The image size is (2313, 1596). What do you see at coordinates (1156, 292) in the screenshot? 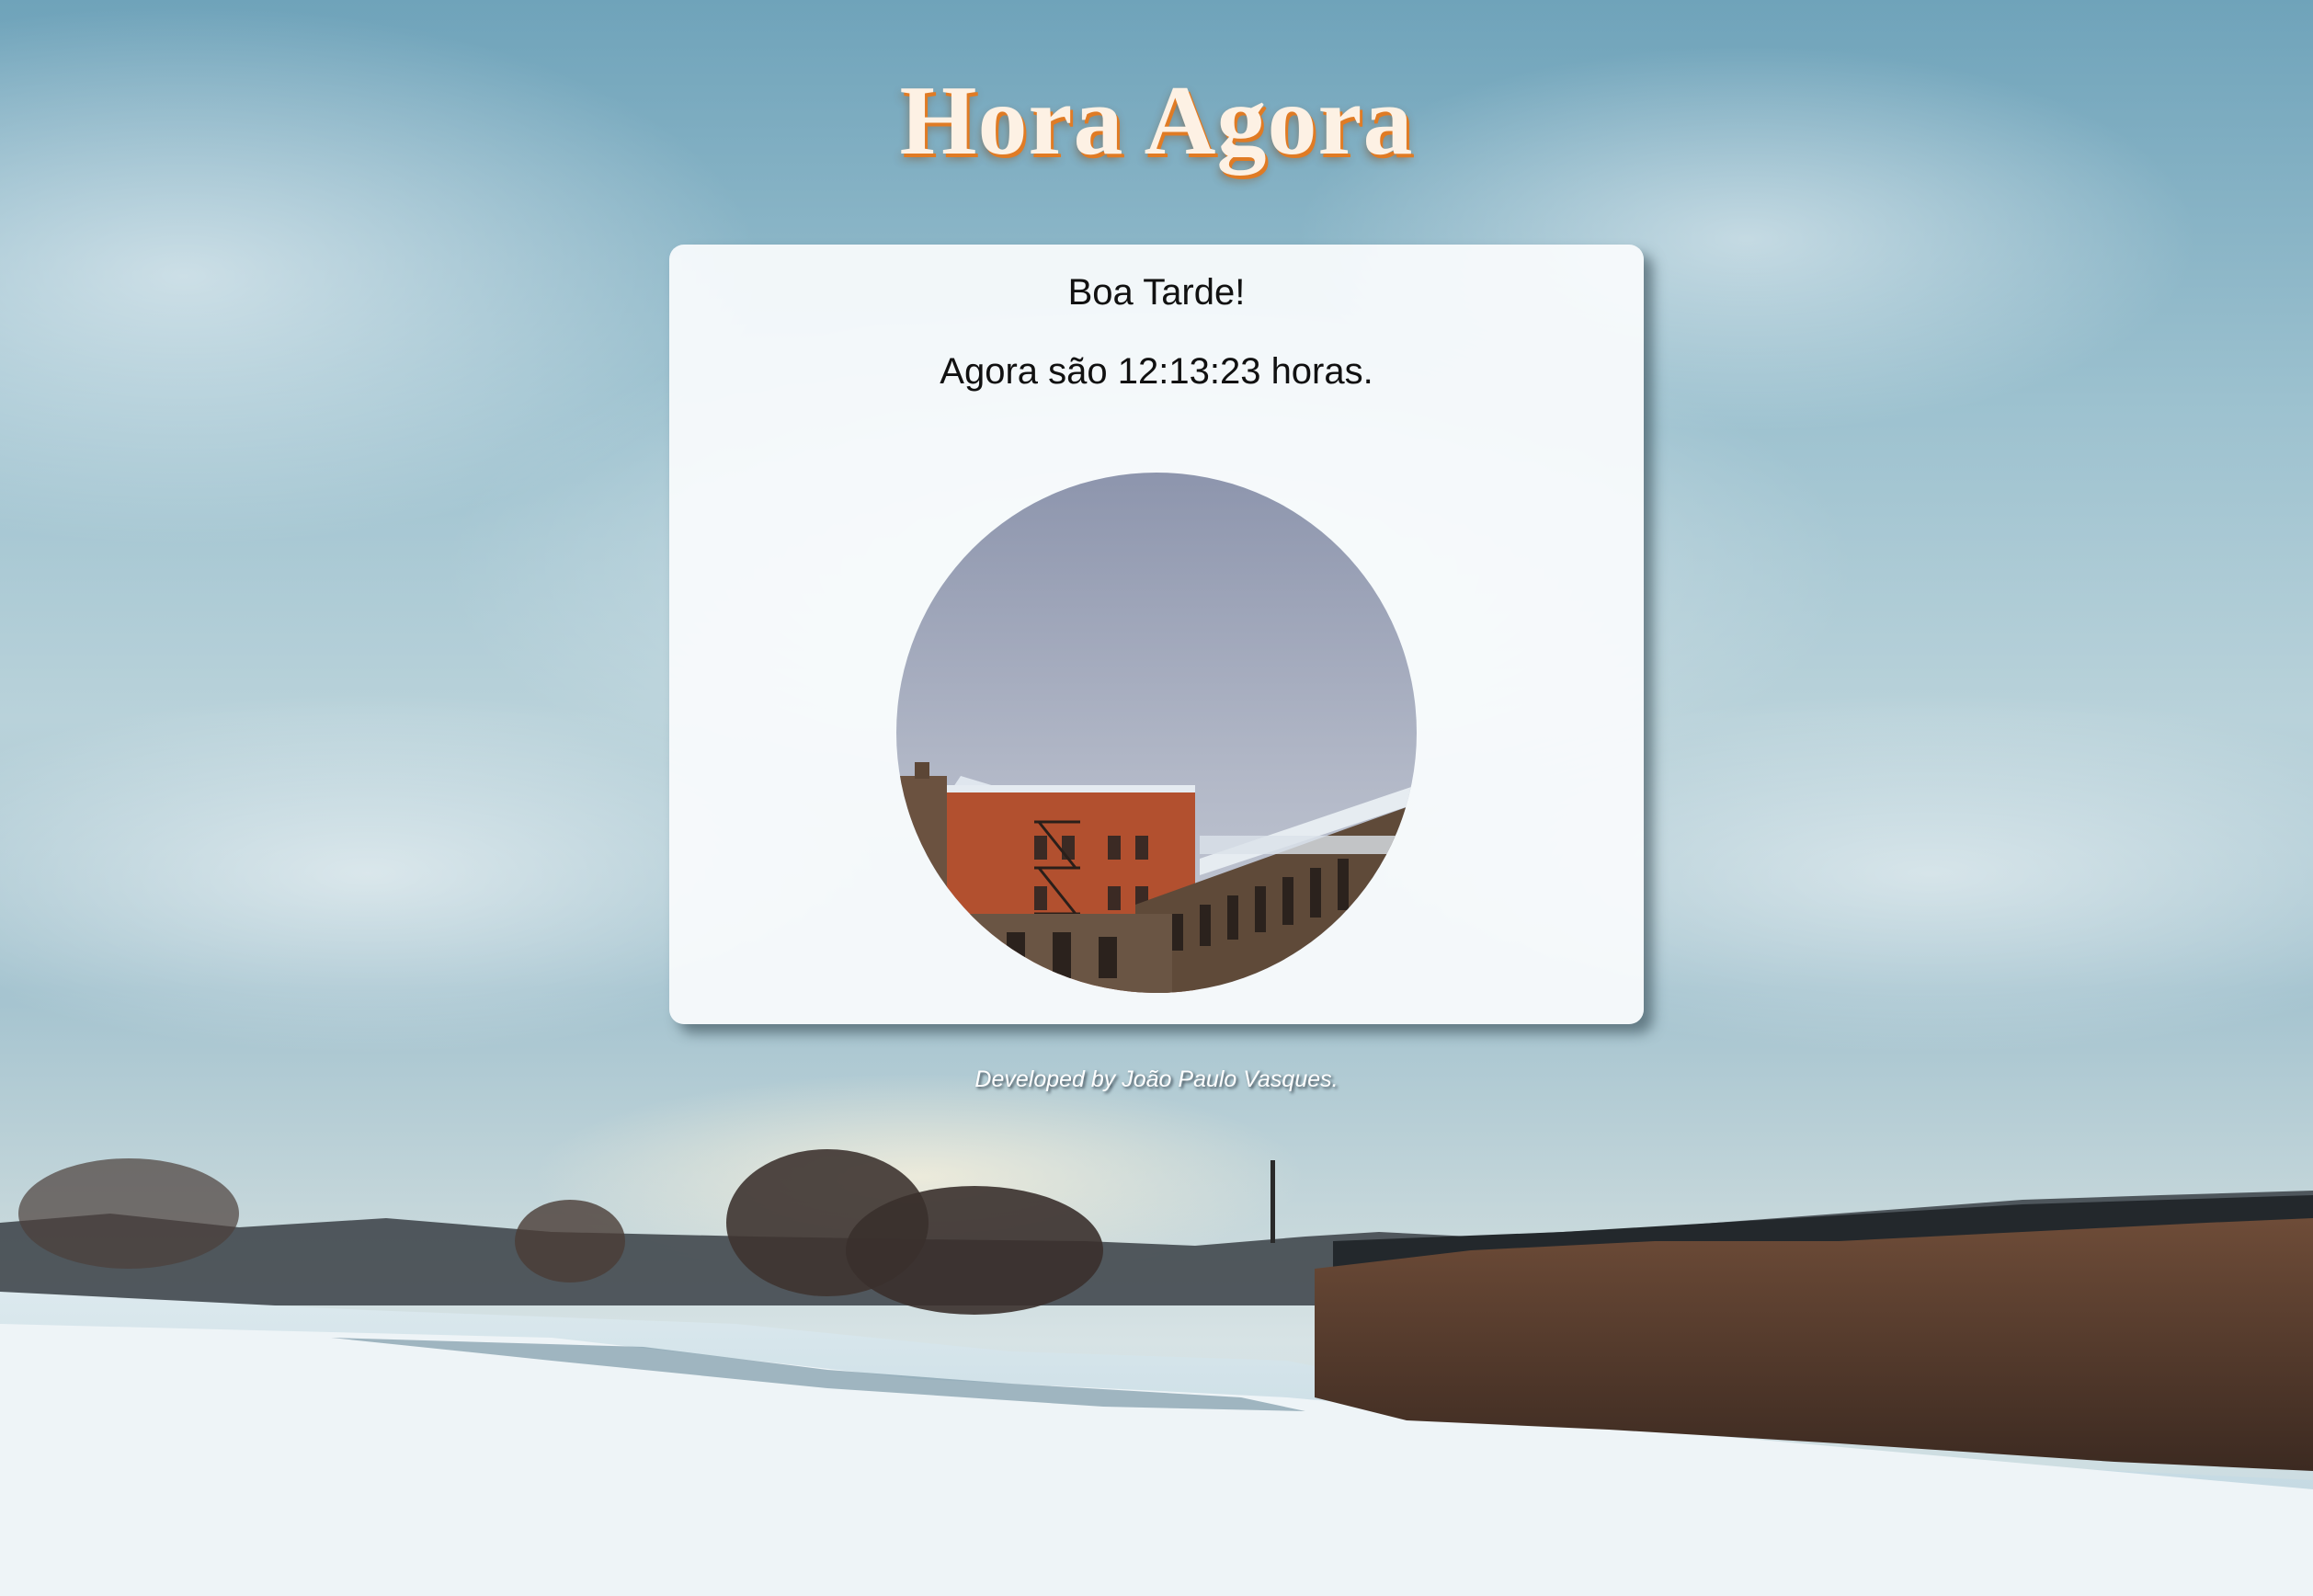
I see `greeting-text: Boa Tarde!` at bounding box center [1156, 292].